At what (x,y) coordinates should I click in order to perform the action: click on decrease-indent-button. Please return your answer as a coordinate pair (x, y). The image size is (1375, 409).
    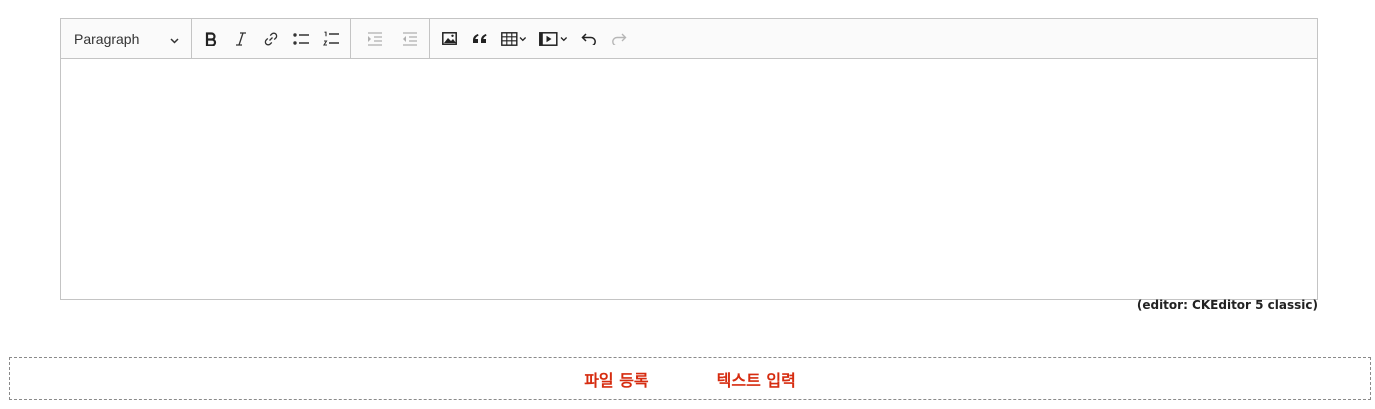
    Looking at the image, I should click on (410, 39).